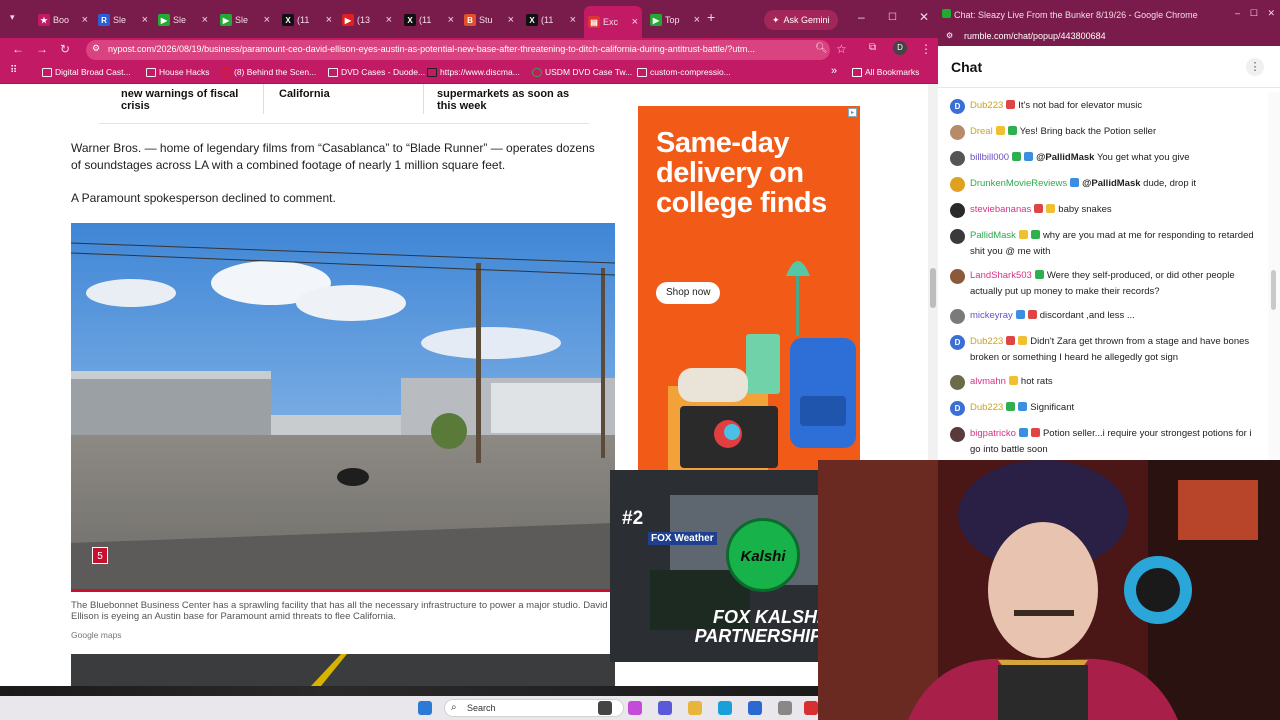 This screenshot has width=1280, height=720. What do you see at coordinates (65, 49) in the screenshot?
I see `reload-icon: ↻` at bounding box center [65, 49].